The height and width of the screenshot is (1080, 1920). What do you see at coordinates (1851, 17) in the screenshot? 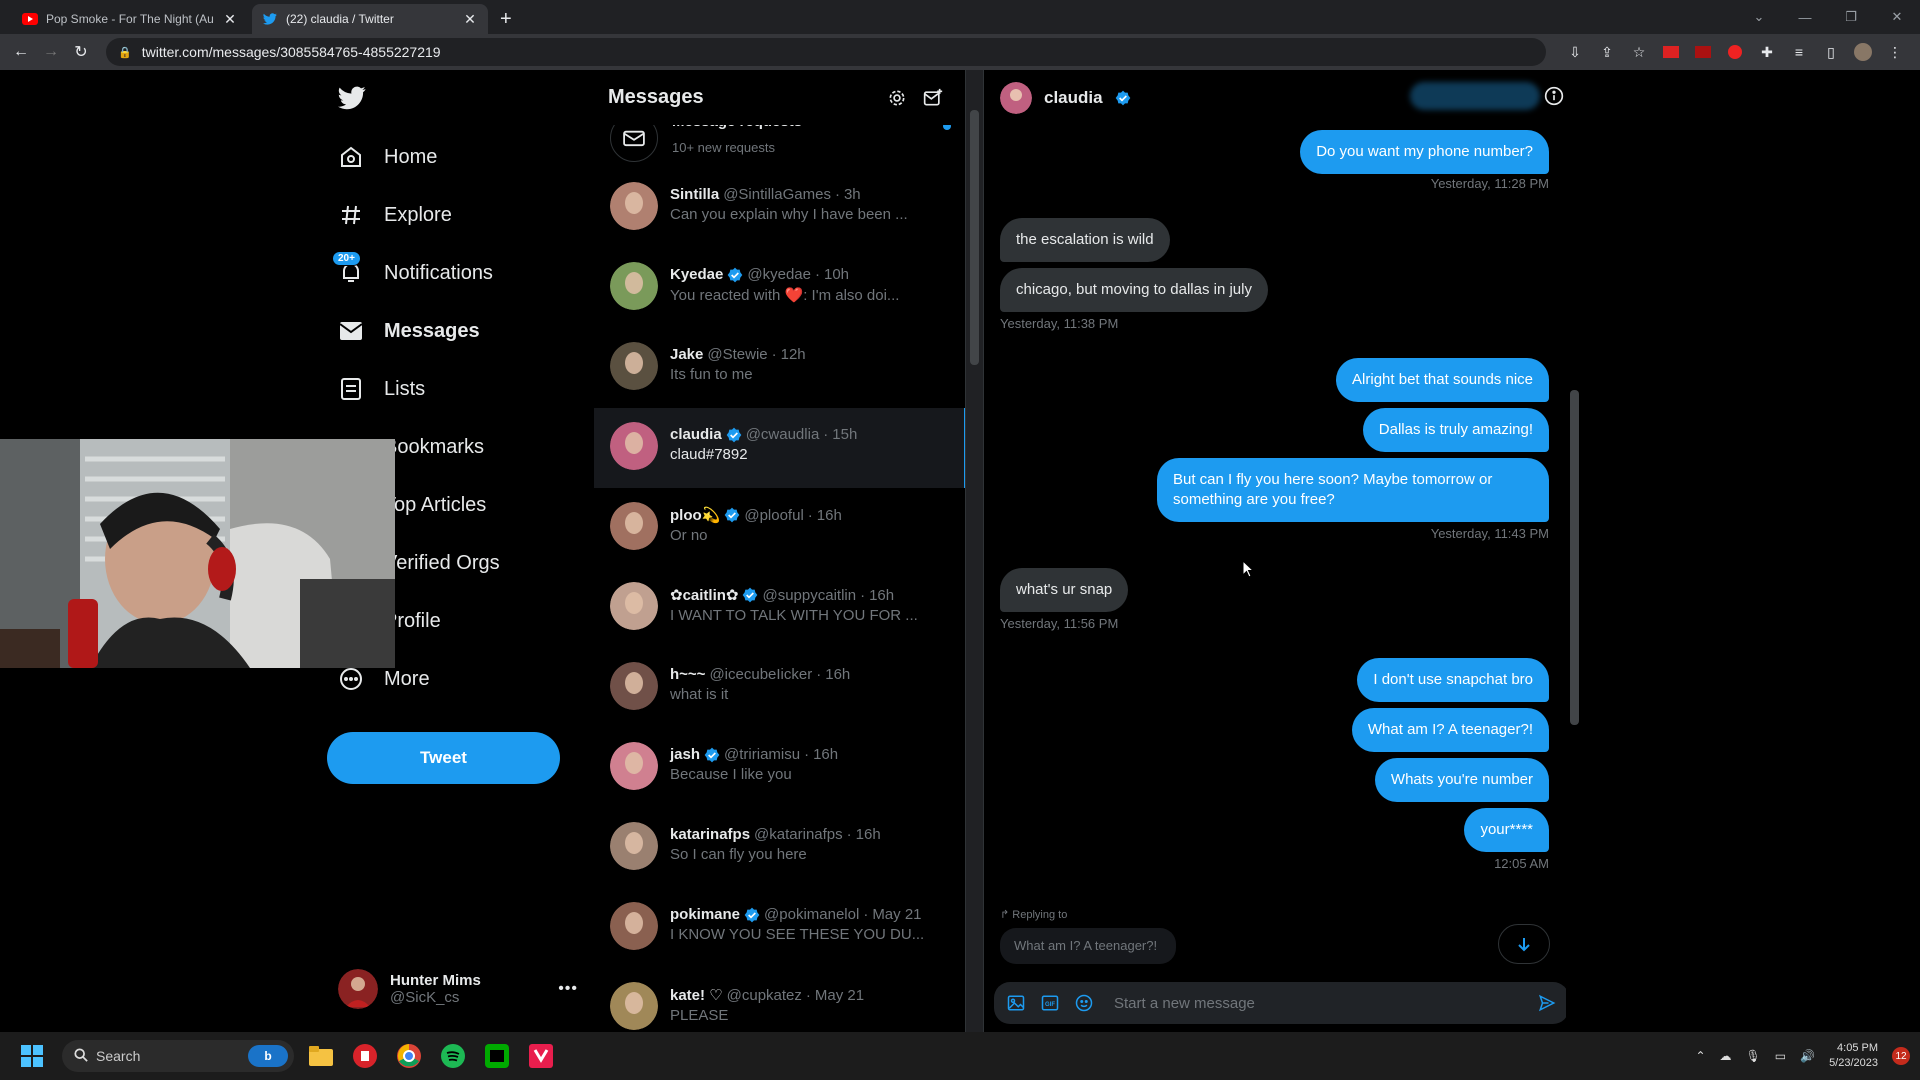
I see `maximize-icon: ❐` at bounding box center [1851, 17].